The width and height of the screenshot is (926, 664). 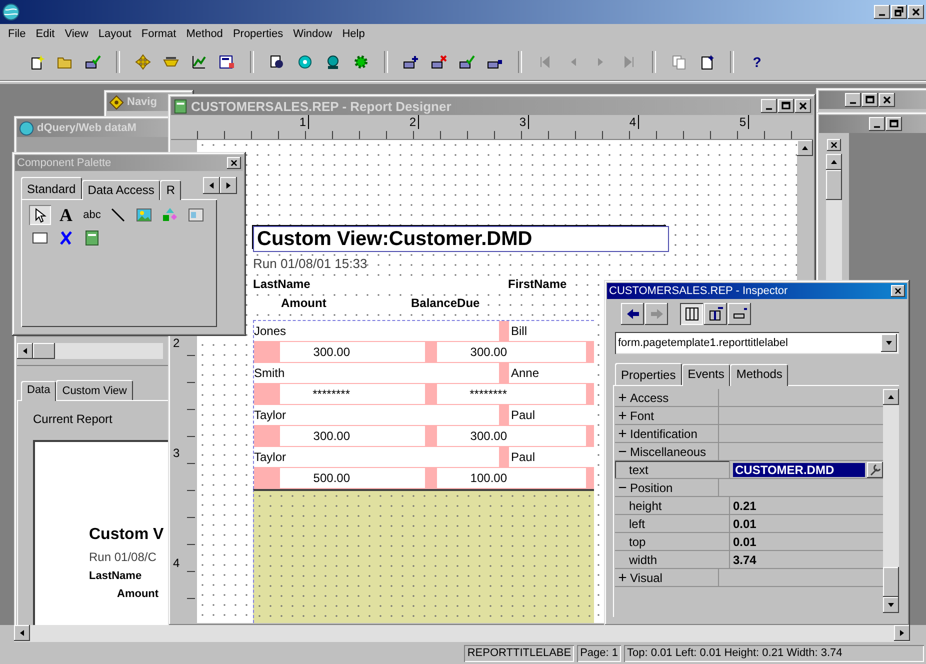 What do you see at coordinates (651, 487) in the screenshot?
I see `property-category: Position` at bounding box center [651, 487].